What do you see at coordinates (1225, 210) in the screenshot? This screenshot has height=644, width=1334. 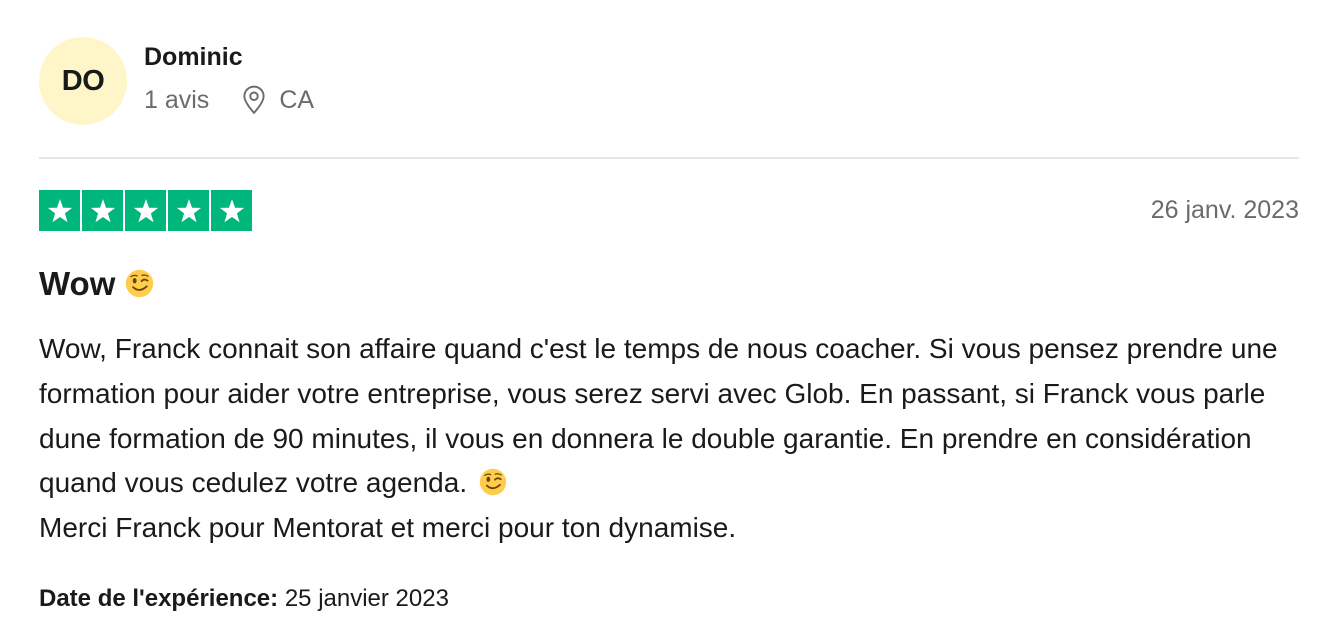 I see `review-date: 26 janv. 2023` at bounding box center [1225, 210].